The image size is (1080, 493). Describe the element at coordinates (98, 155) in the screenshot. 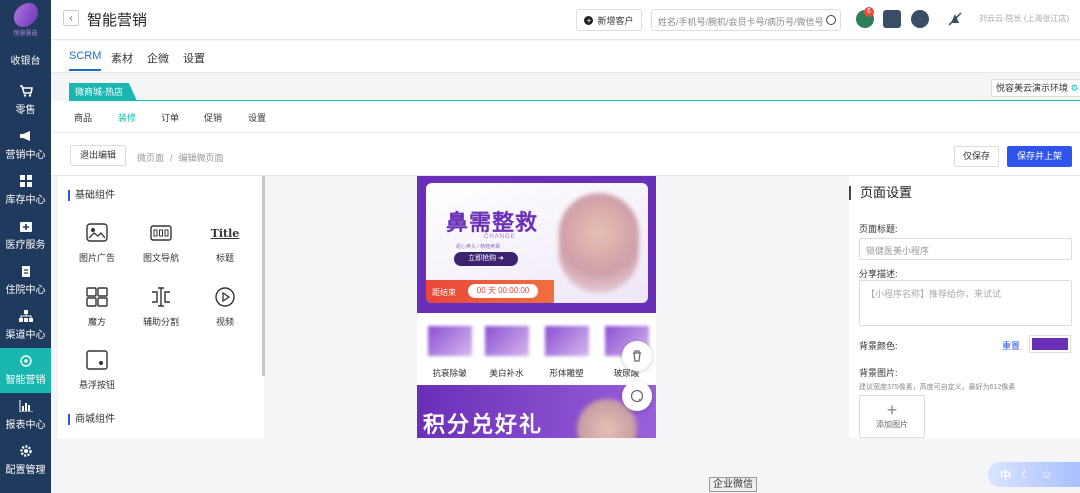

I see `exit-edit-button: 退出编辑` at that location.